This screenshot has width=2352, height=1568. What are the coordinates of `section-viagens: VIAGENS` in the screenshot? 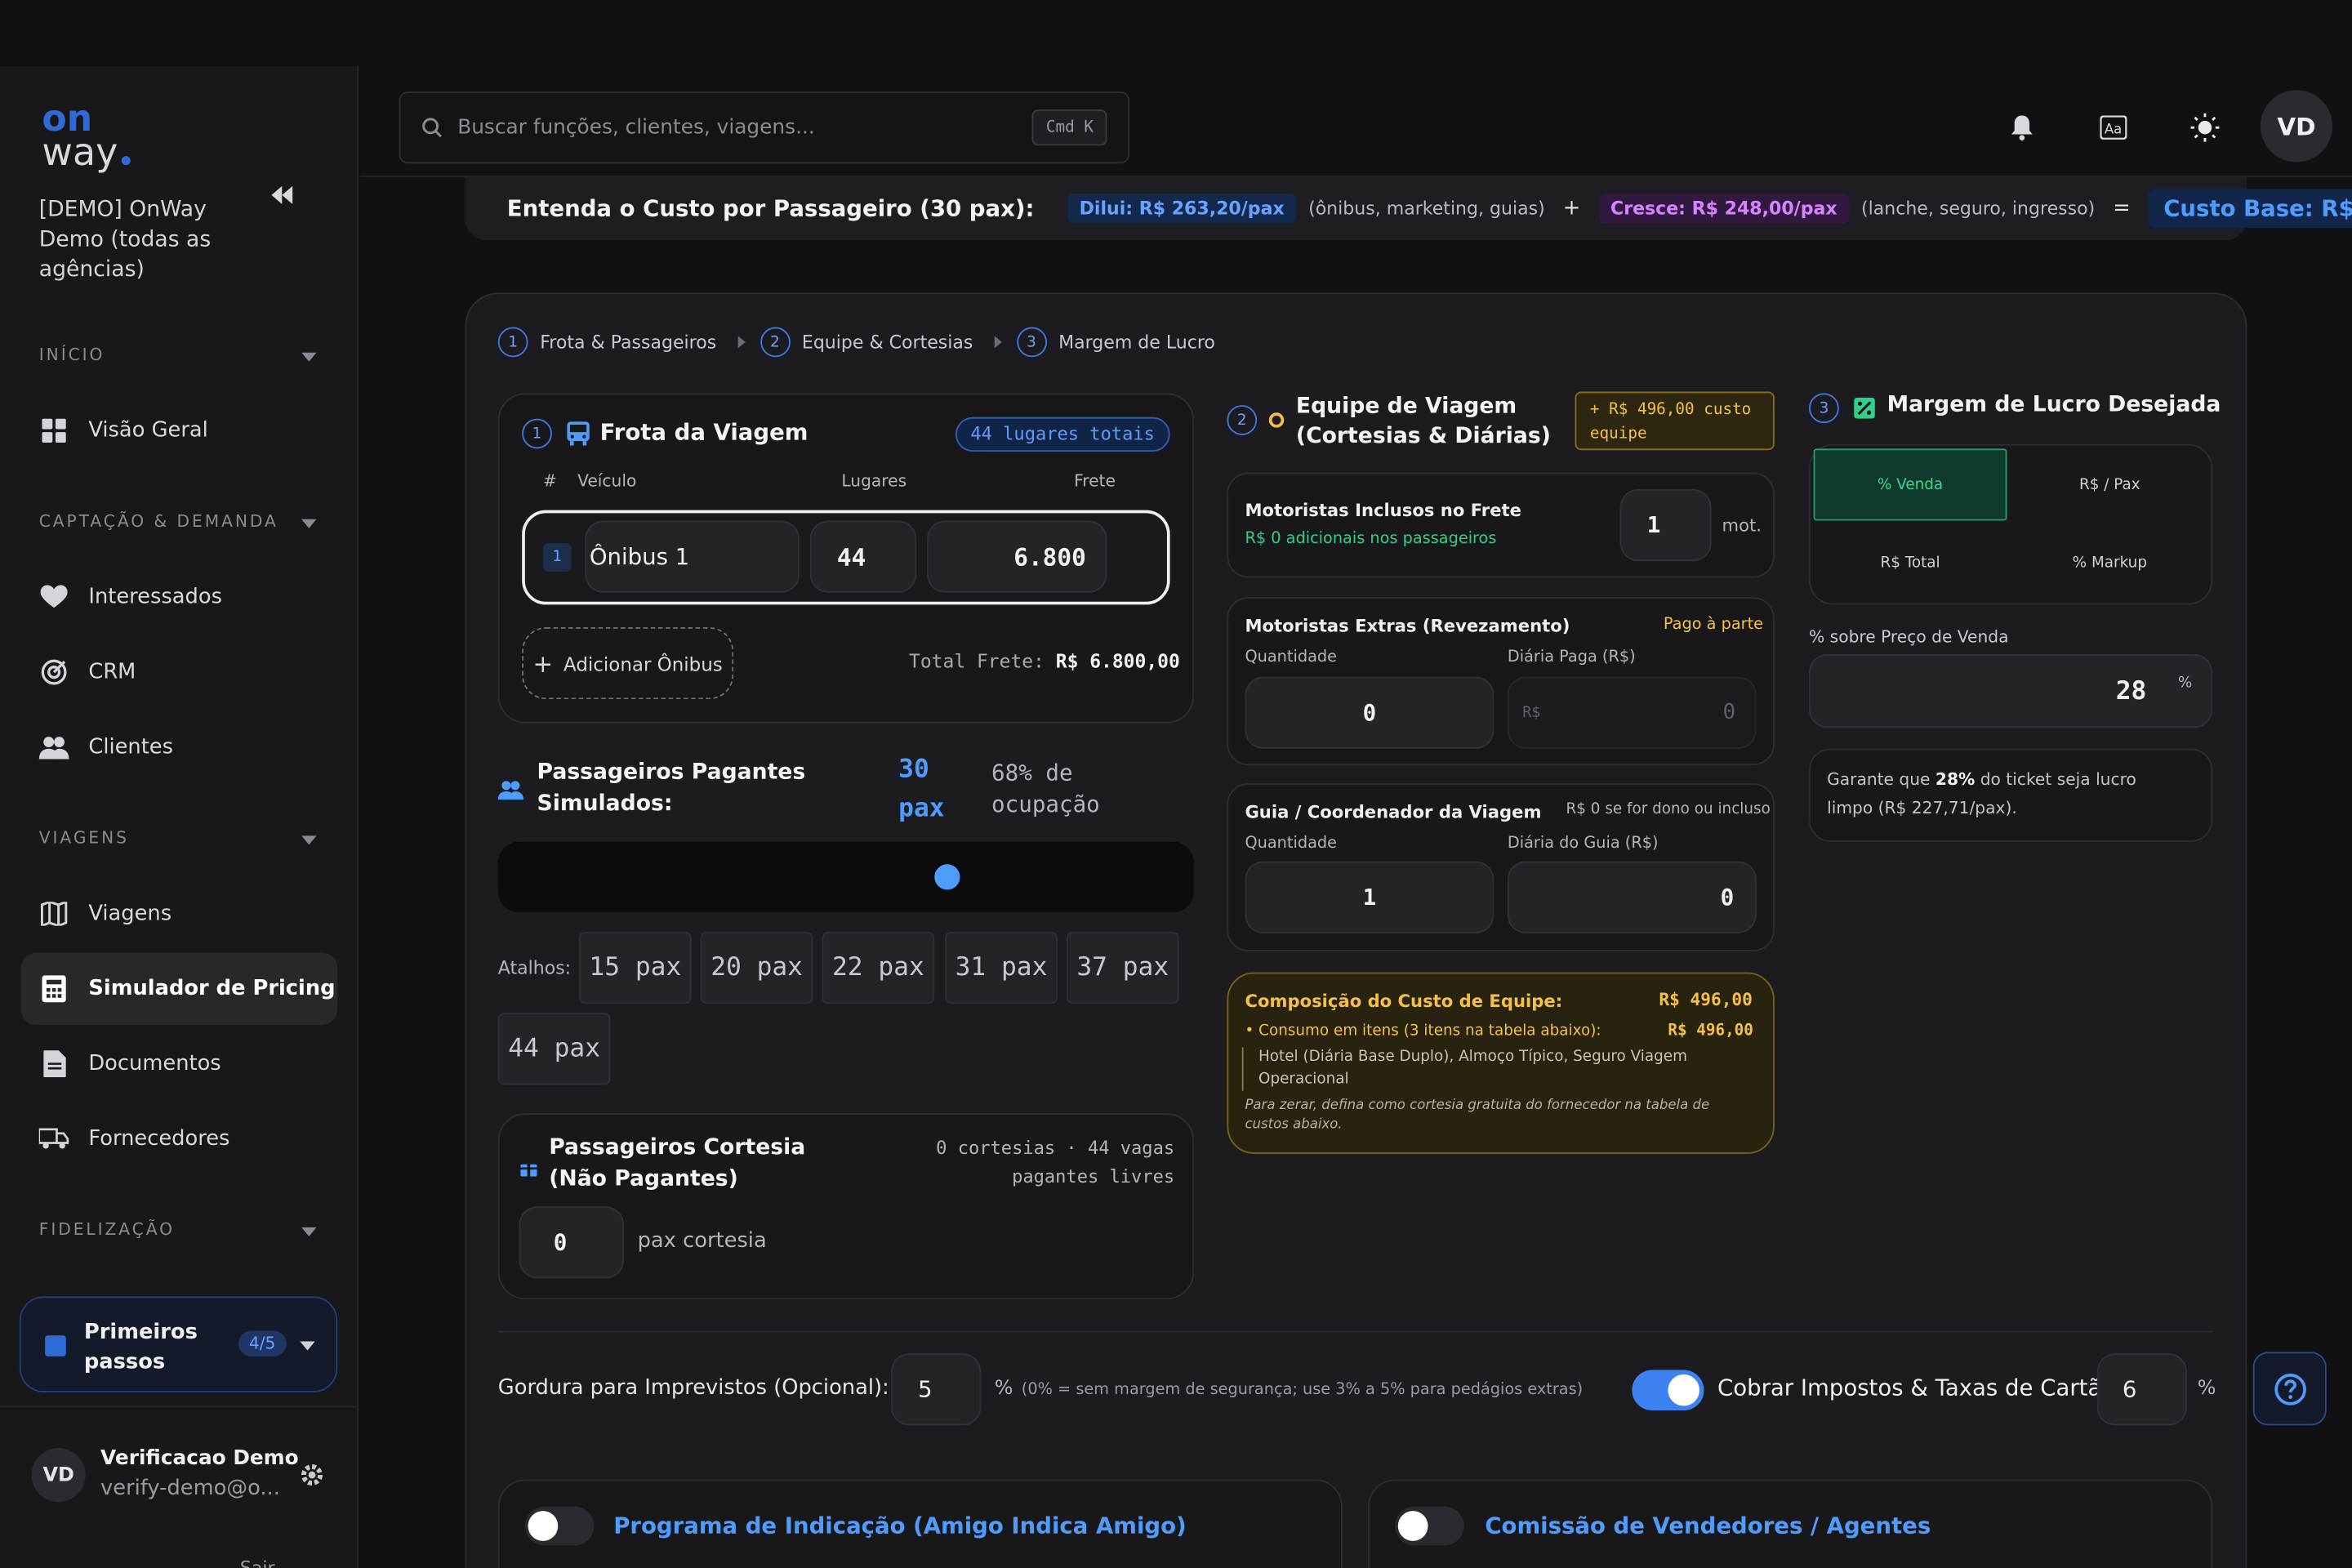 It's located at (83, 838).